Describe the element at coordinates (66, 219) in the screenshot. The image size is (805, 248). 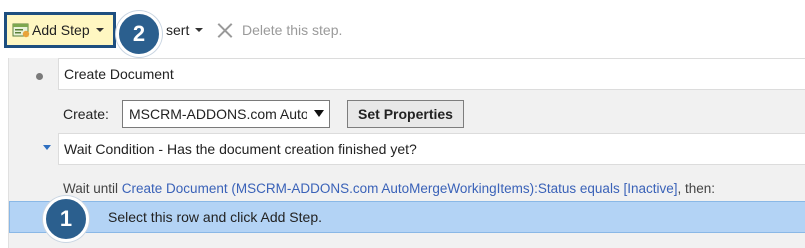
I see `callout-badge-1: 1` at that location.